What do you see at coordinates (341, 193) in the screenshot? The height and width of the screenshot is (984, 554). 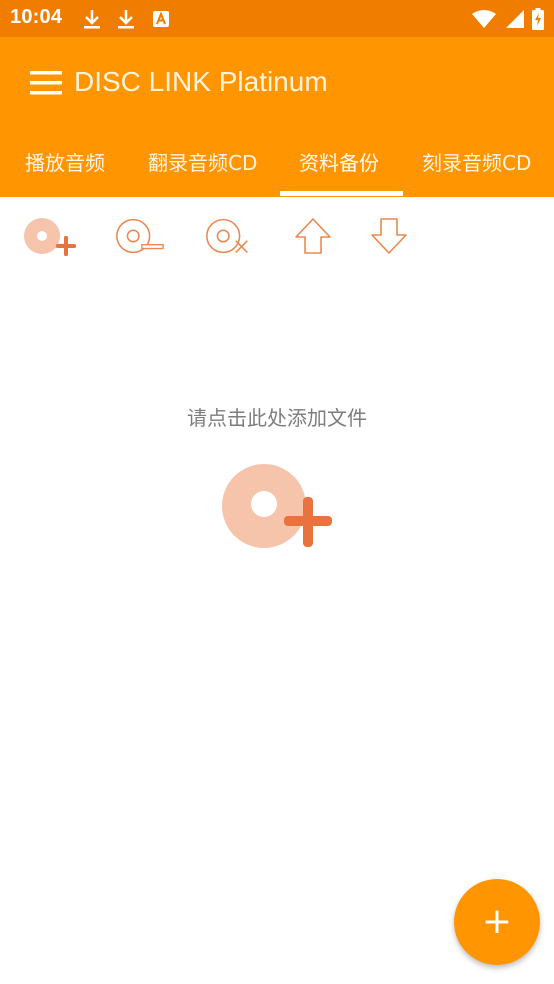 I see `active-tab-indicator` at bounding box center [341, 193].